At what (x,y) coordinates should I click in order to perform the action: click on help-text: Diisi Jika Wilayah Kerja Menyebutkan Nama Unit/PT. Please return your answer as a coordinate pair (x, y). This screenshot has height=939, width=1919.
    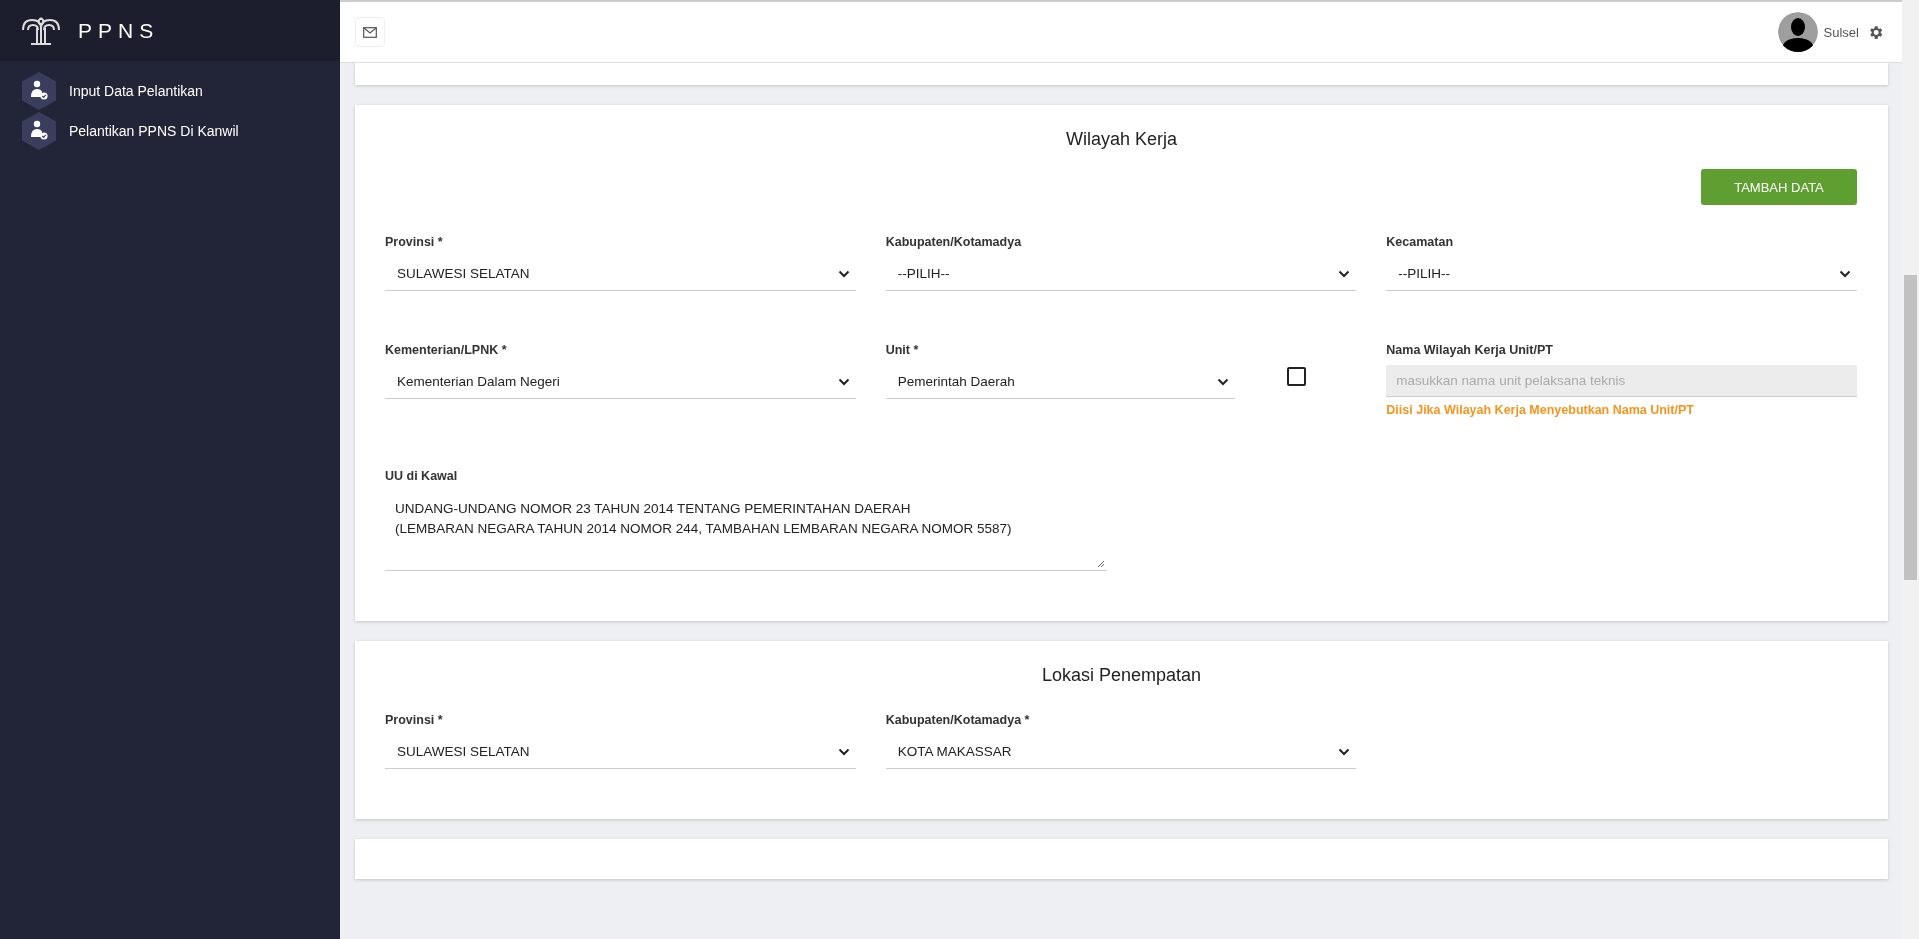
    Looking at the image, I should click on (1540, 410).